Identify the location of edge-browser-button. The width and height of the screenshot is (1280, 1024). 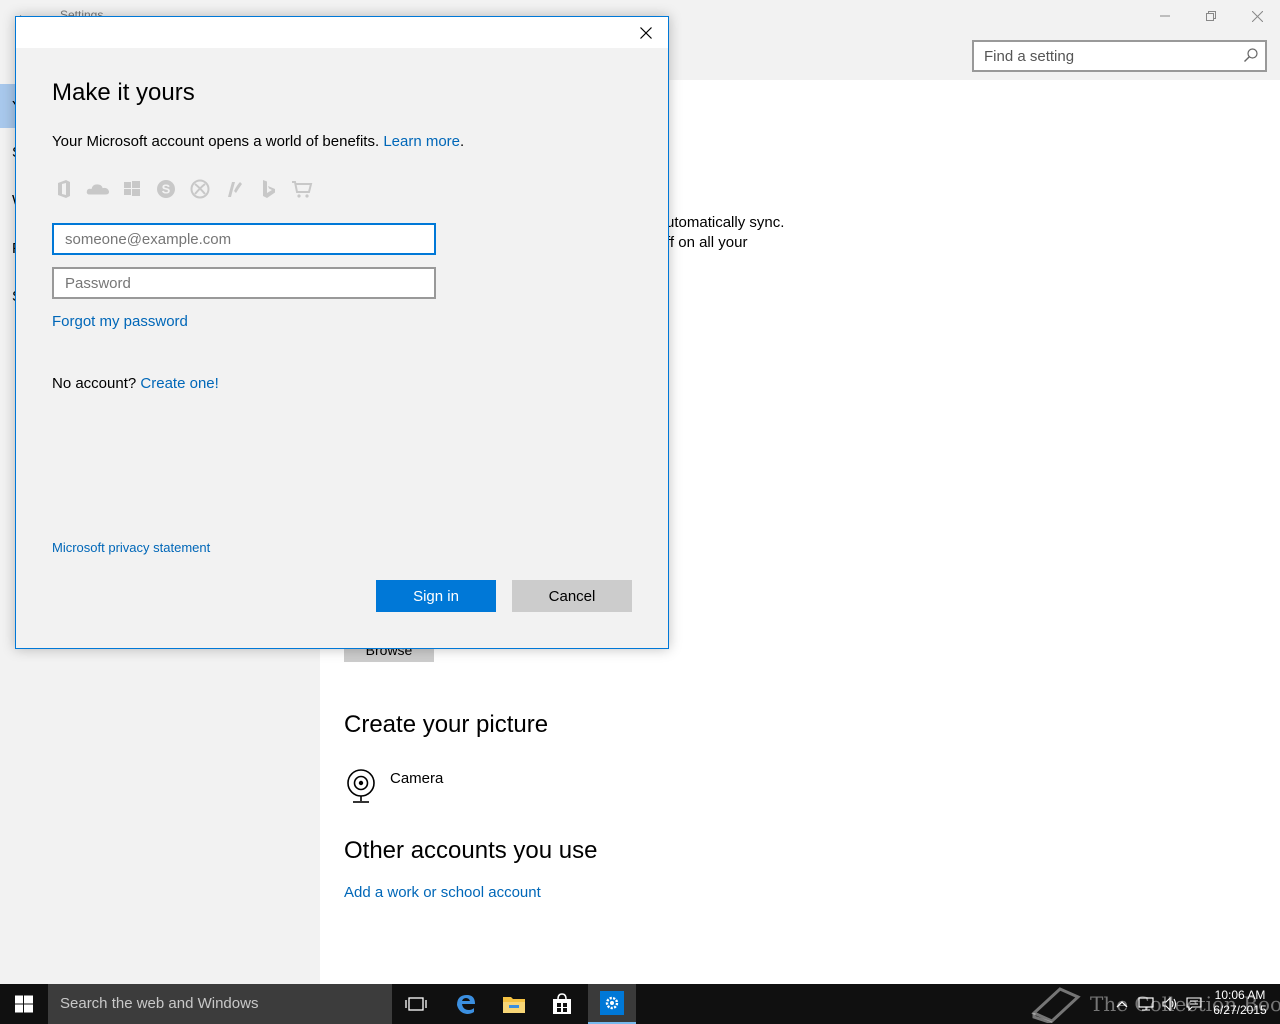
(466, 1004).